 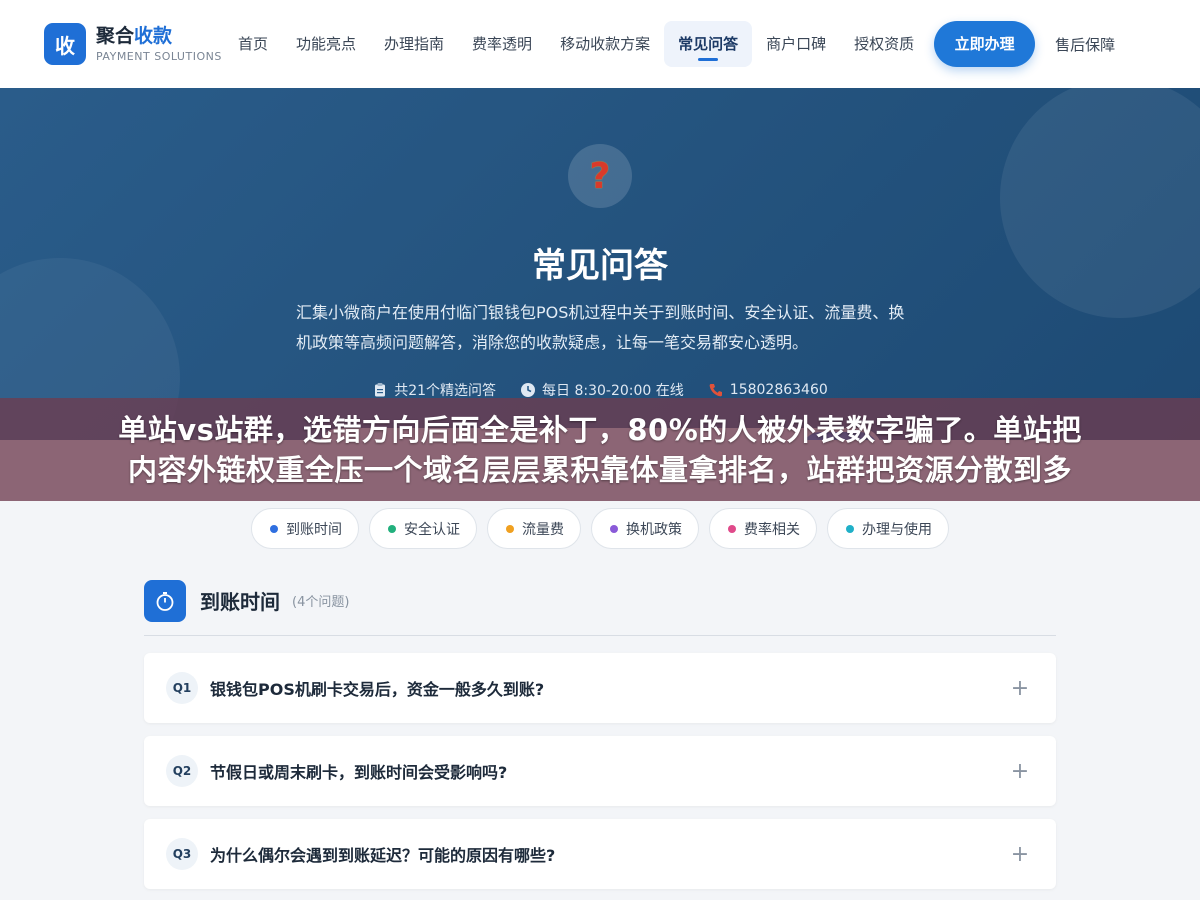 What do you see at coordinates (600, 854) in the screenshot?
I see `faq-item: Q3 为什么偶尔会遇到到账延迟？可能的原因有哪些? +` at bounding box center [600, 854].